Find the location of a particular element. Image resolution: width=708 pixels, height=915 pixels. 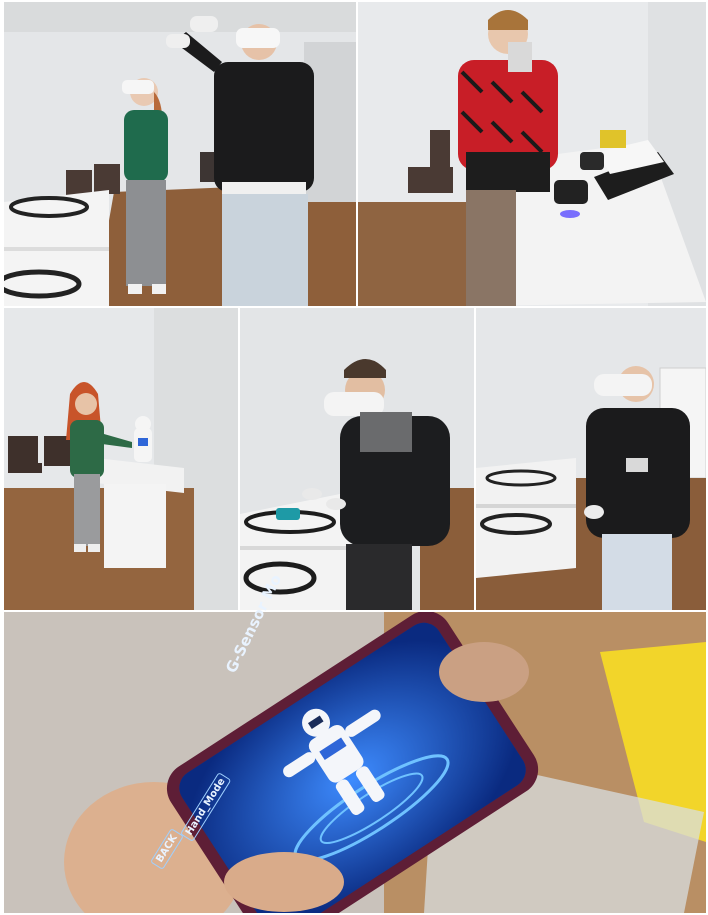

photo-humanoid-robot-table is located at coordinates (121, 459).